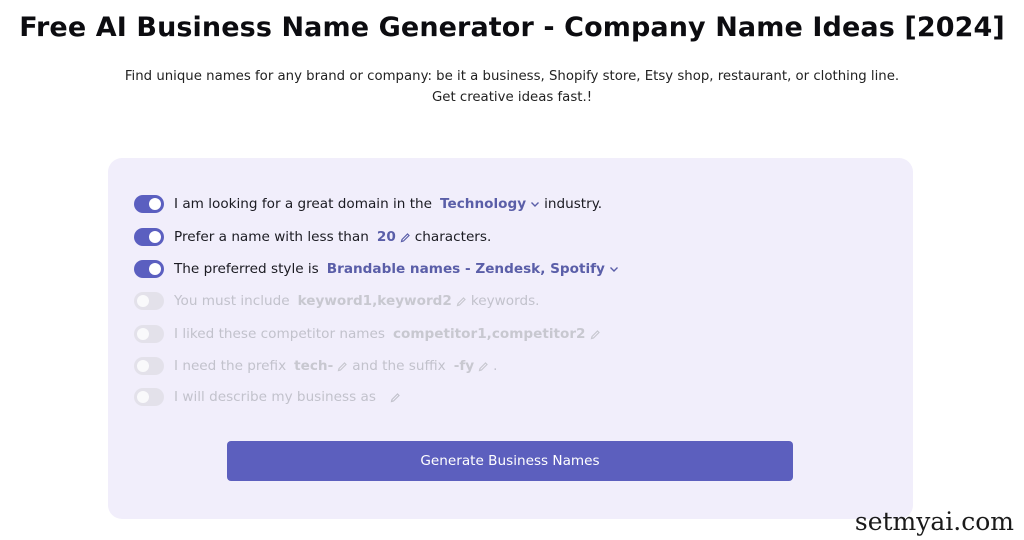 This screenshot has width=1024, height=540. Describe the element at coordinates (510, 461) in the screenshot. I see `generate-button: Generate Business Names` at that location.